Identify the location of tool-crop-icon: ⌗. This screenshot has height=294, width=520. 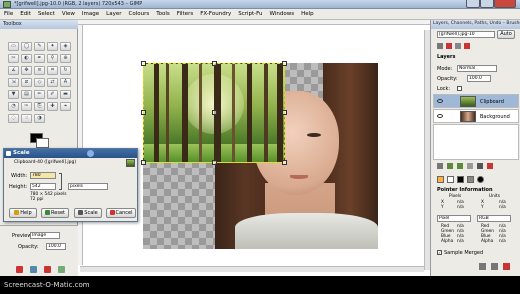
(52, 70).